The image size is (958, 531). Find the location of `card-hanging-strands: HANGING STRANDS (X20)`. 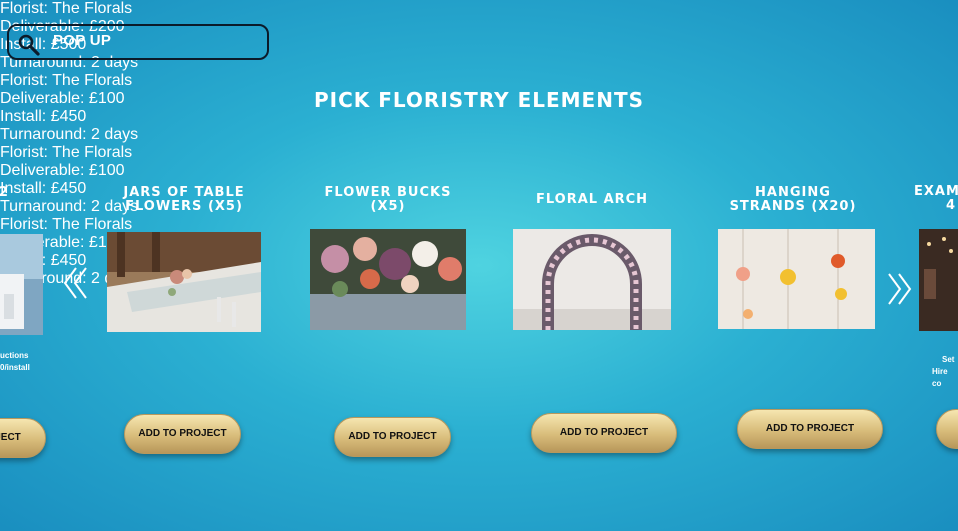

card-hanging-strands: HANGING STRANDS (X20) is located at coordinates (793, 200).